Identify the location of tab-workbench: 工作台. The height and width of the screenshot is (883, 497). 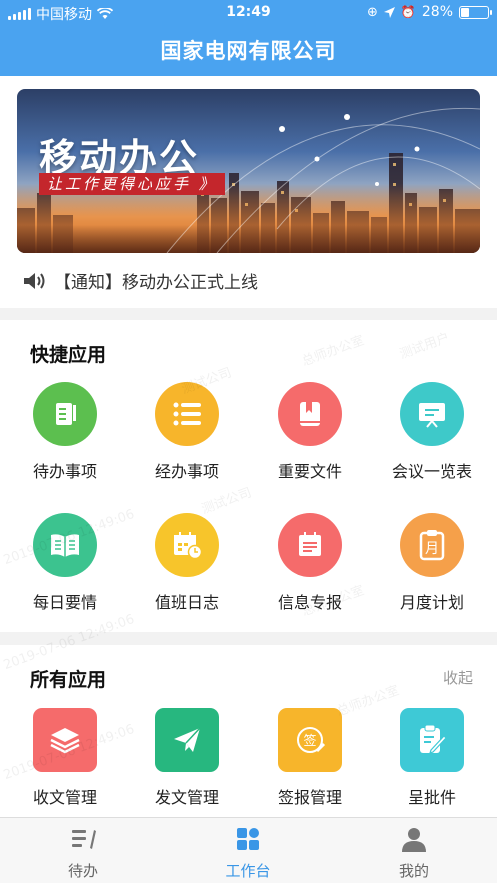
(248, 850).